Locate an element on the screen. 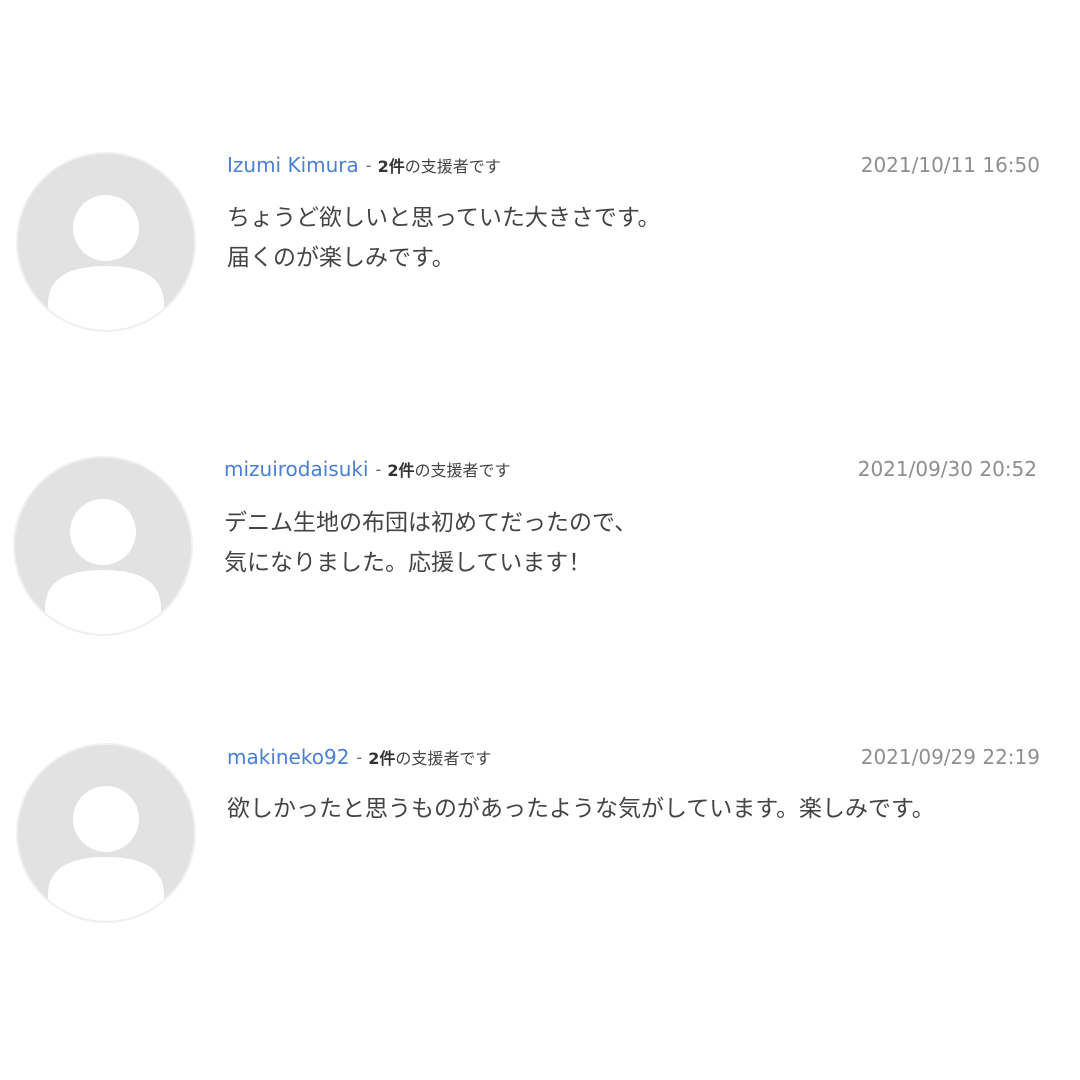 The image size is (1080, 1080). comment-meta: mizuirodaisuki - 2件 の支援者です is located at coordinates (367, 469).